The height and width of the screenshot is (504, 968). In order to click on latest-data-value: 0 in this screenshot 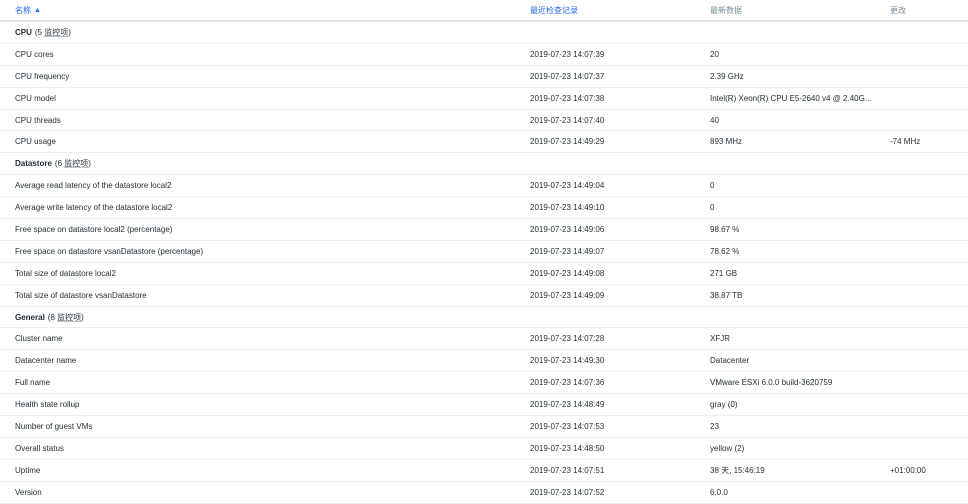, I will do `click(712, 208)`.